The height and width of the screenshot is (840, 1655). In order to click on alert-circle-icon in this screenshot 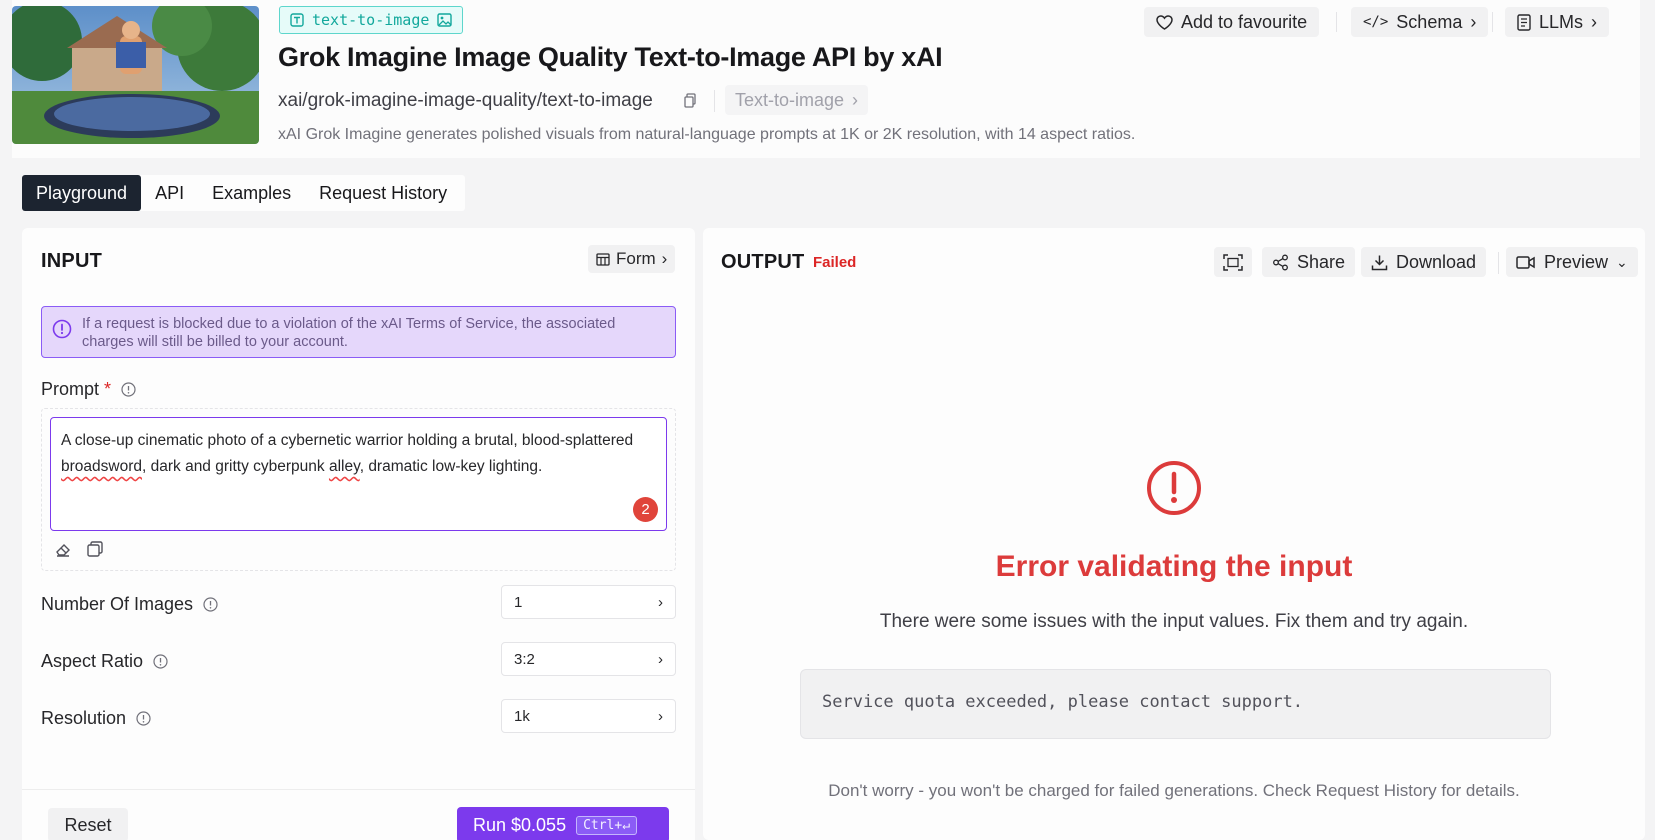, I will do `click(62, 329)`.